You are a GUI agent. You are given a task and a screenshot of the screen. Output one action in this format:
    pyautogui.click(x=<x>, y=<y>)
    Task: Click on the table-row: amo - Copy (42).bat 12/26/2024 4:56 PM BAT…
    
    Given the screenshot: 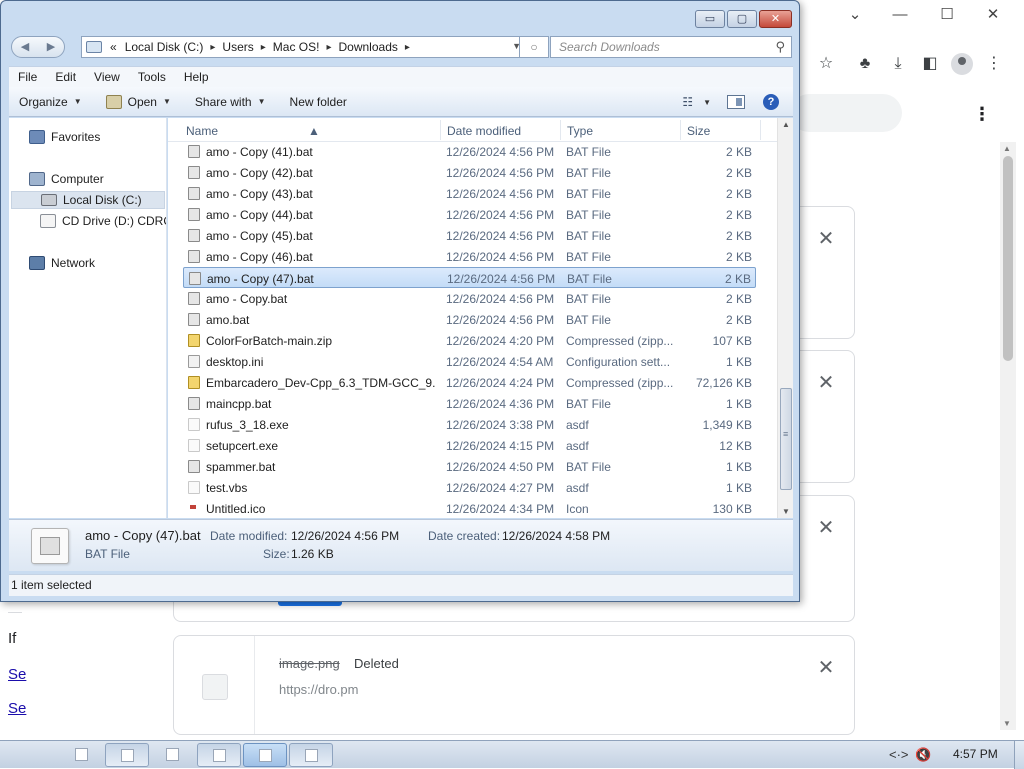 What is the action you would take?
    pyautogui.click(x=469, y=172)
    